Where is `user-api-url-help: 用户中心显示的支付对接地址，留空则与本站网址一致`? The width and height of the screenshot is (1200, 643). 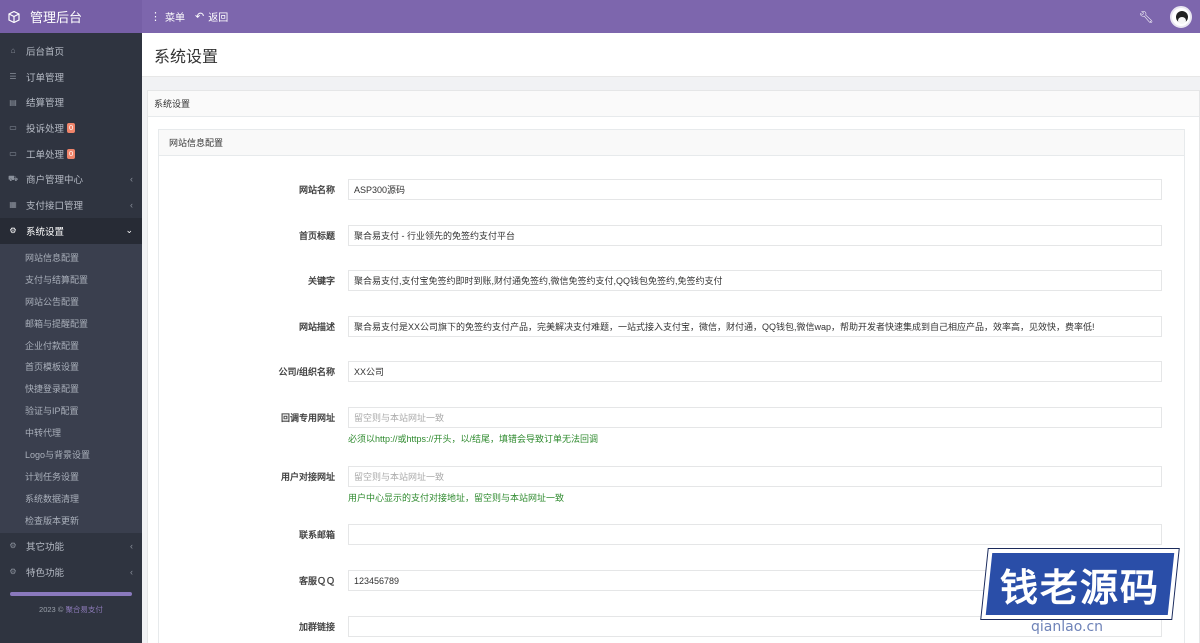 user-api-url-help: 用户中心显示的支付对接地址，留空则与本站网址一致 is located at coordinates (456, 498).